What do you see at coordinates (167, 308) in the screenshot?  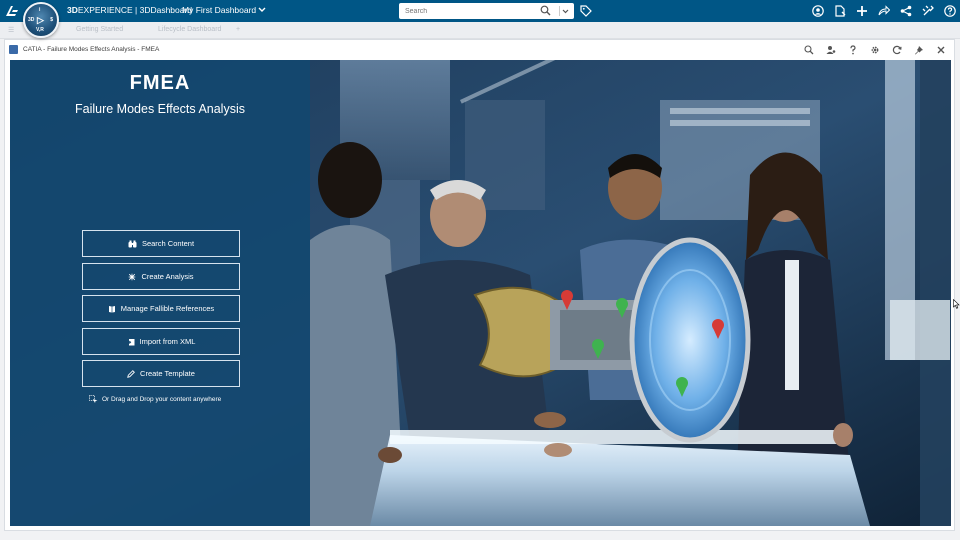 I see `manage-fallible-references-label: Manage Fallible References` at bounding box center [167, 308].